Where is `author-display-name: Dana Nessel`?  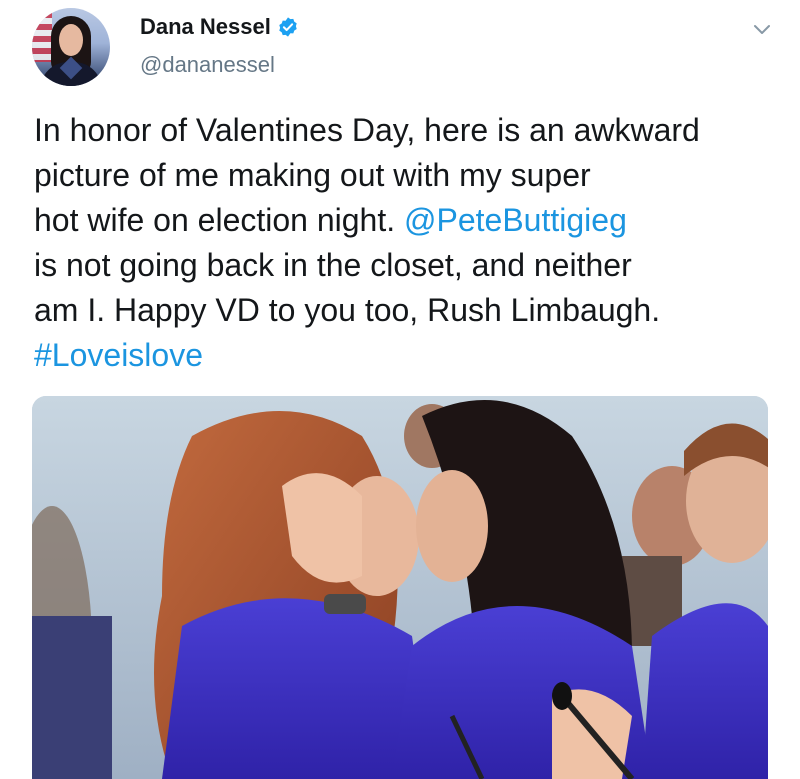 author-display-name: Dana Nessel is located at coordinates (205, 27).